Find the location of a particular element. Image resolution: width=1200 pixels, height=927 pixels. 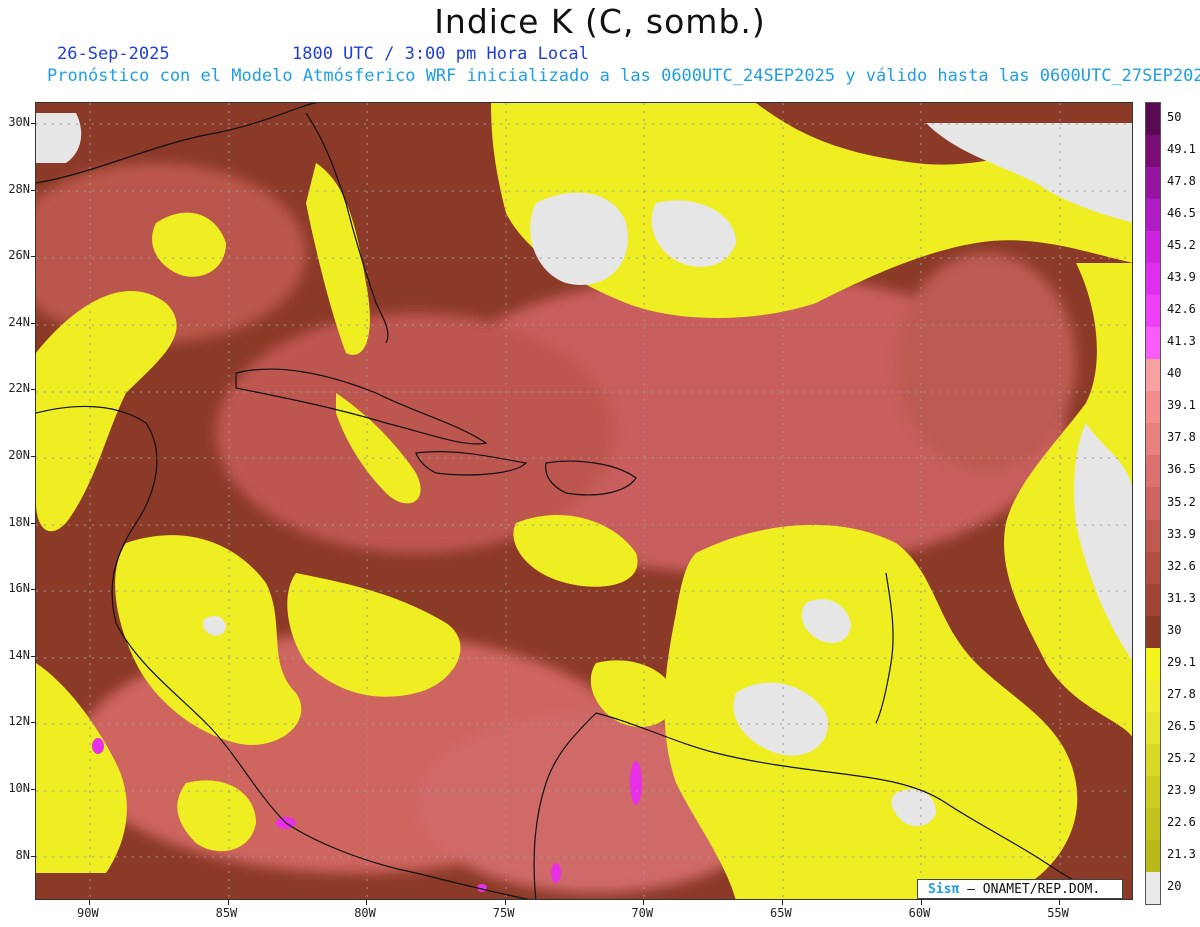

colorbar-label: 42.6 is located at coordinates (1181, 309).